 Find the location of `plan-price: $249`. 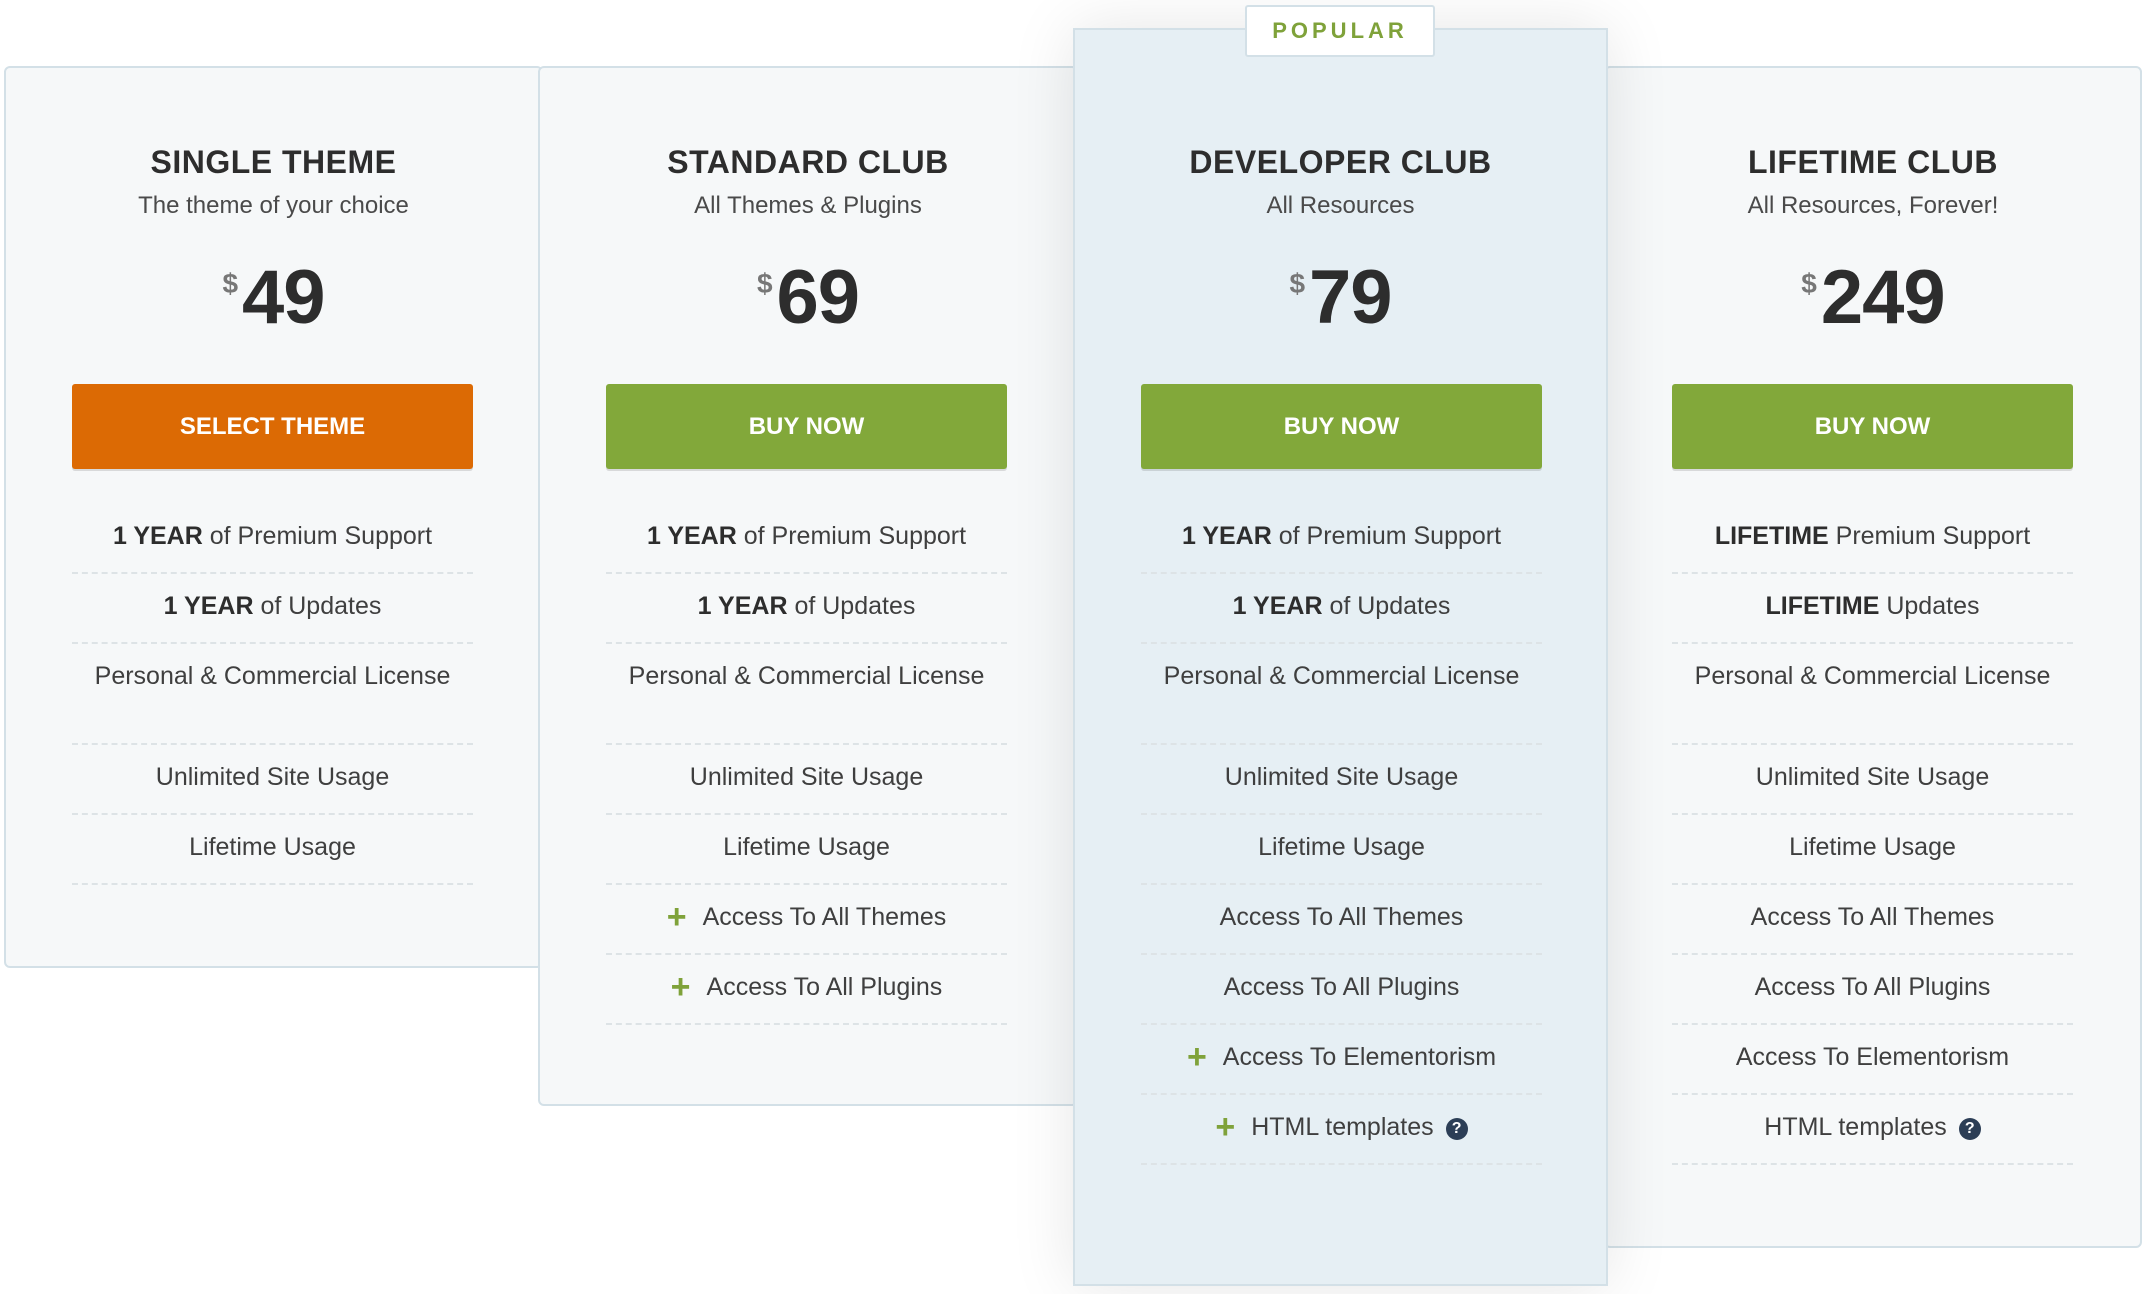

plan-price: $249 is located at coordinates (1873, 303).